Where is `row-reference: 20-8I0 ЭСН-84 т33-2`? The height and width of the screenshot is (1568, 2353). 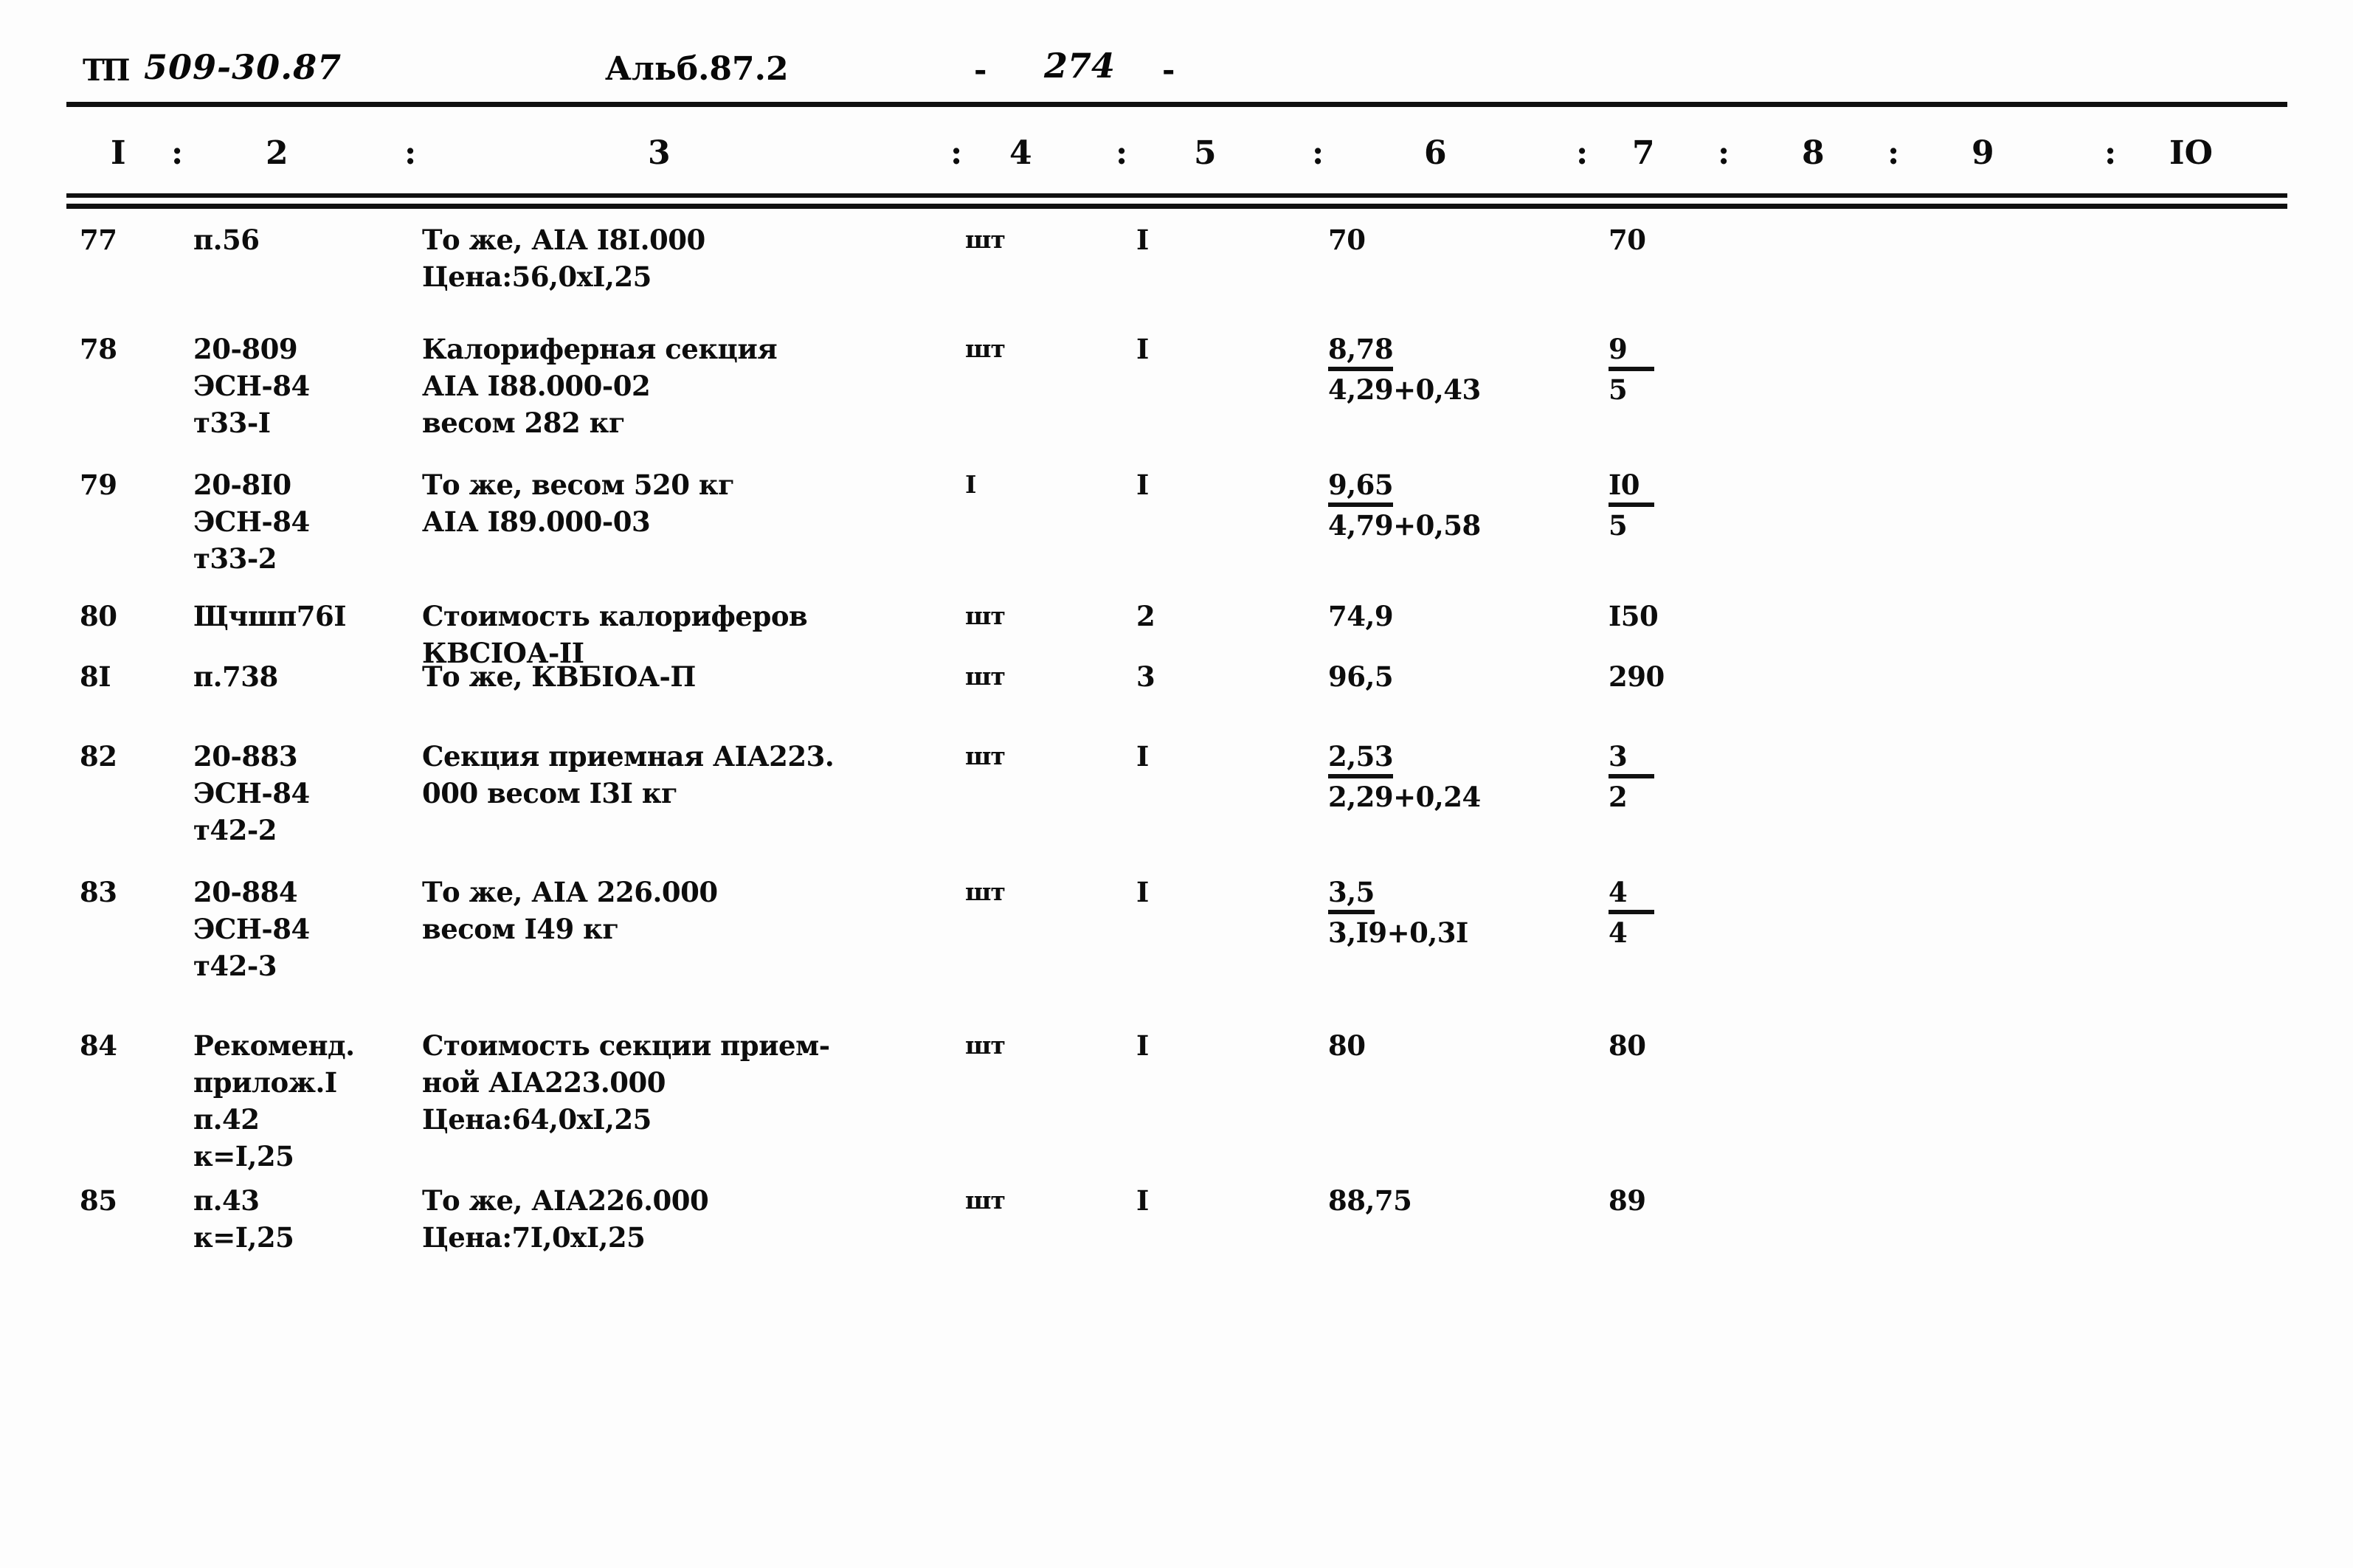
row-reference: 20-8I0 ЭСН-84 т33-2 is located at coordinates (252, 522).